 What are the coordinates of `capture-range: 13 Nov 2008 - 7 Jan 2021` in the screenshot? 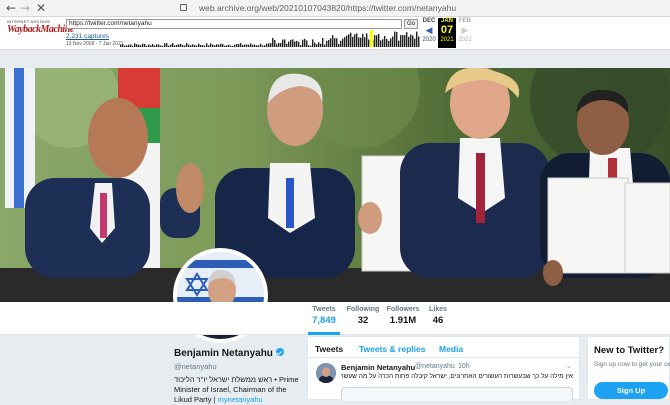 It's located at (95, 44).